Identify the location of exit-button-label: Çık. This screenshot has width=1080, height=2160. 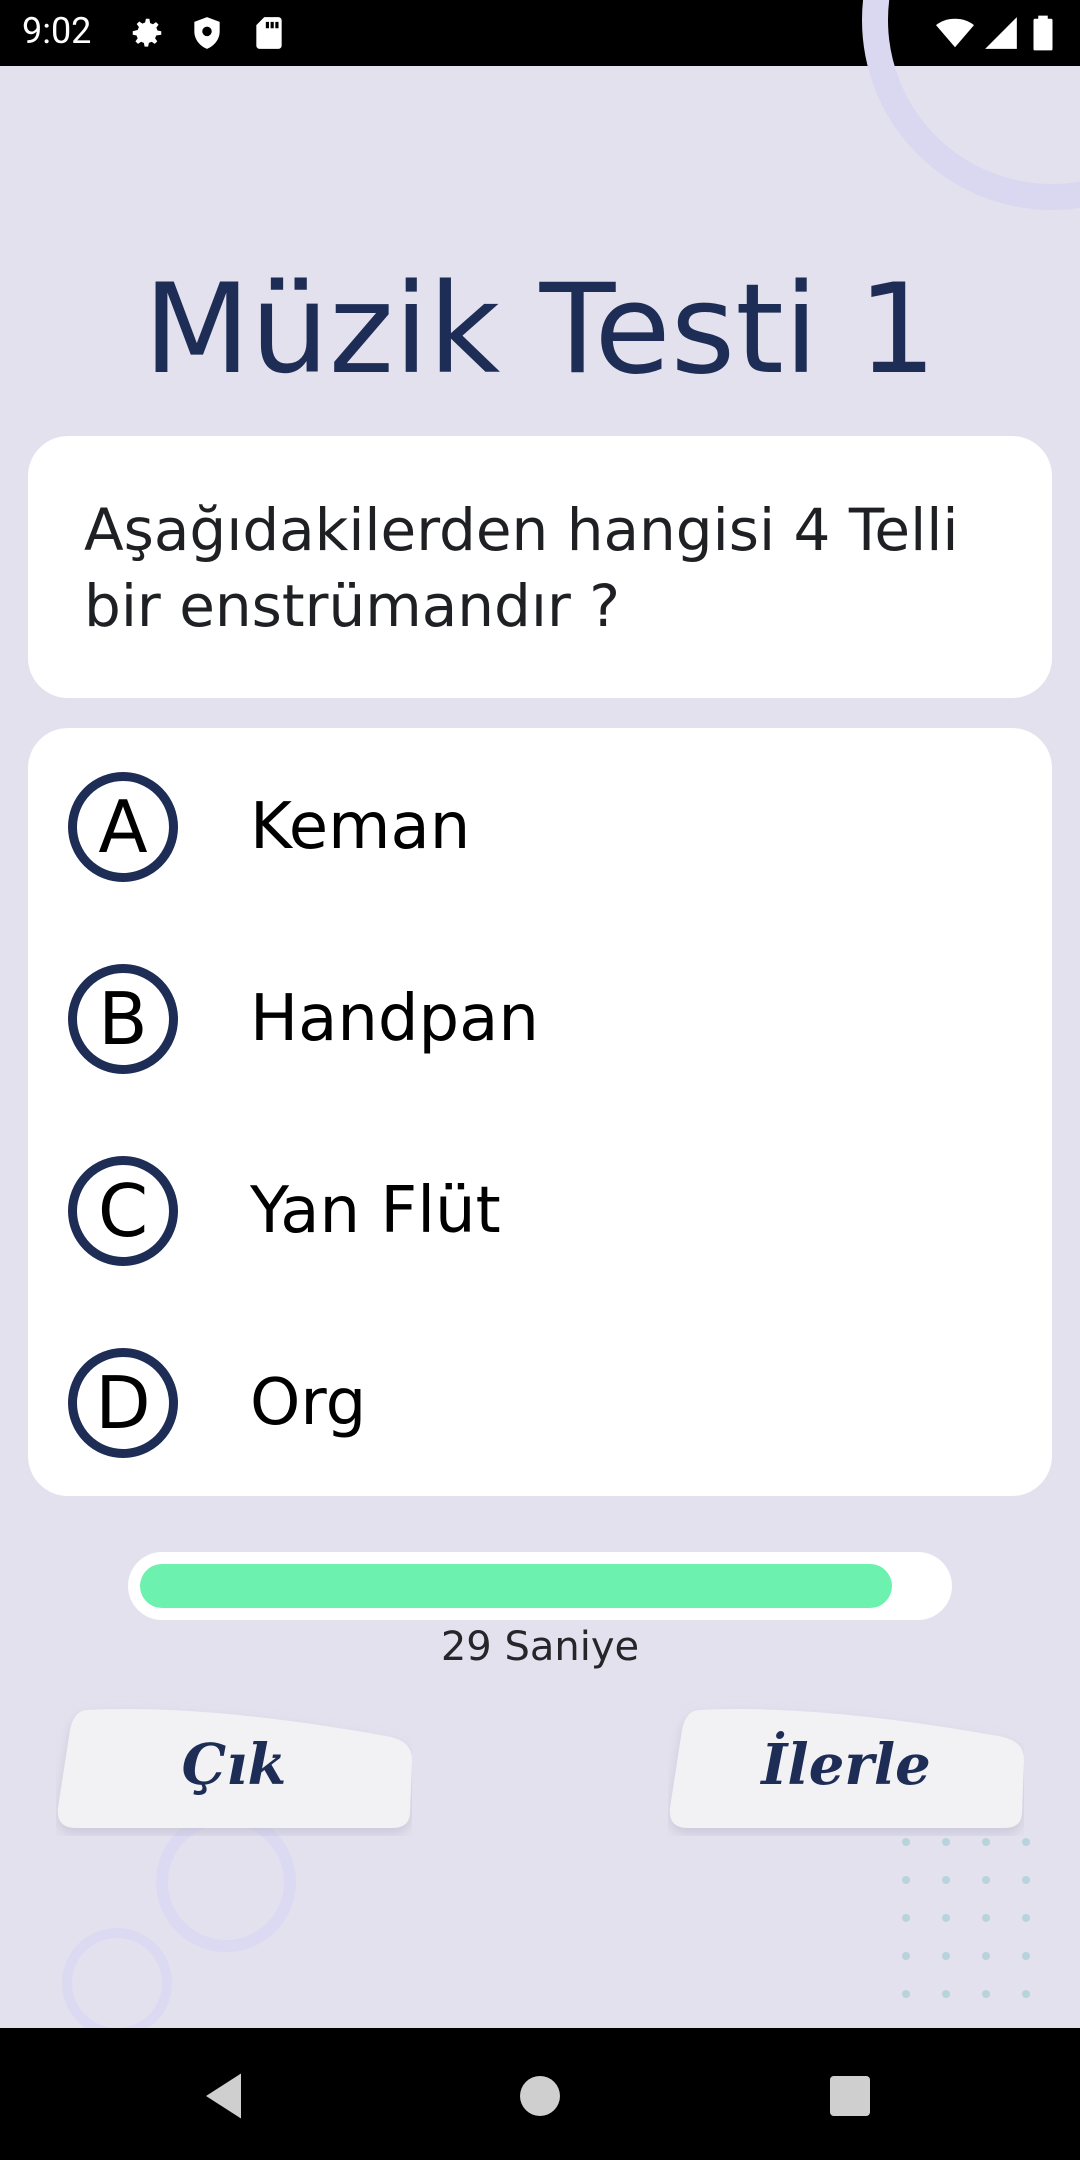
(234, 1765).